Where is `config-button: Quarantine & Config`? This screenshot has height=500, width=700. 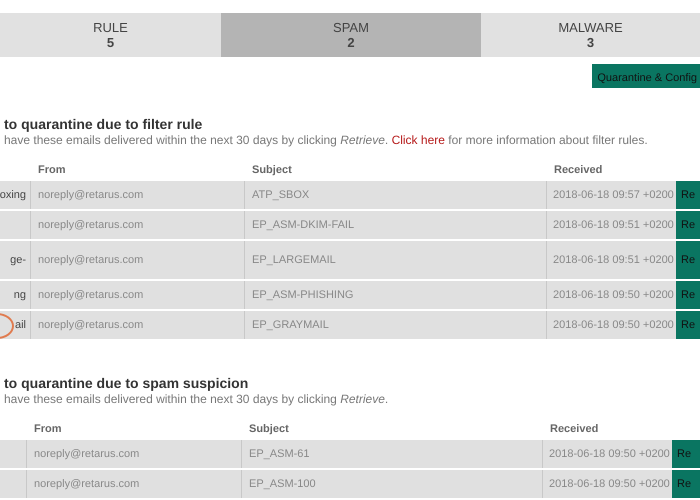 config-button: Quarantine & Config is located at coordinates (646, 76).